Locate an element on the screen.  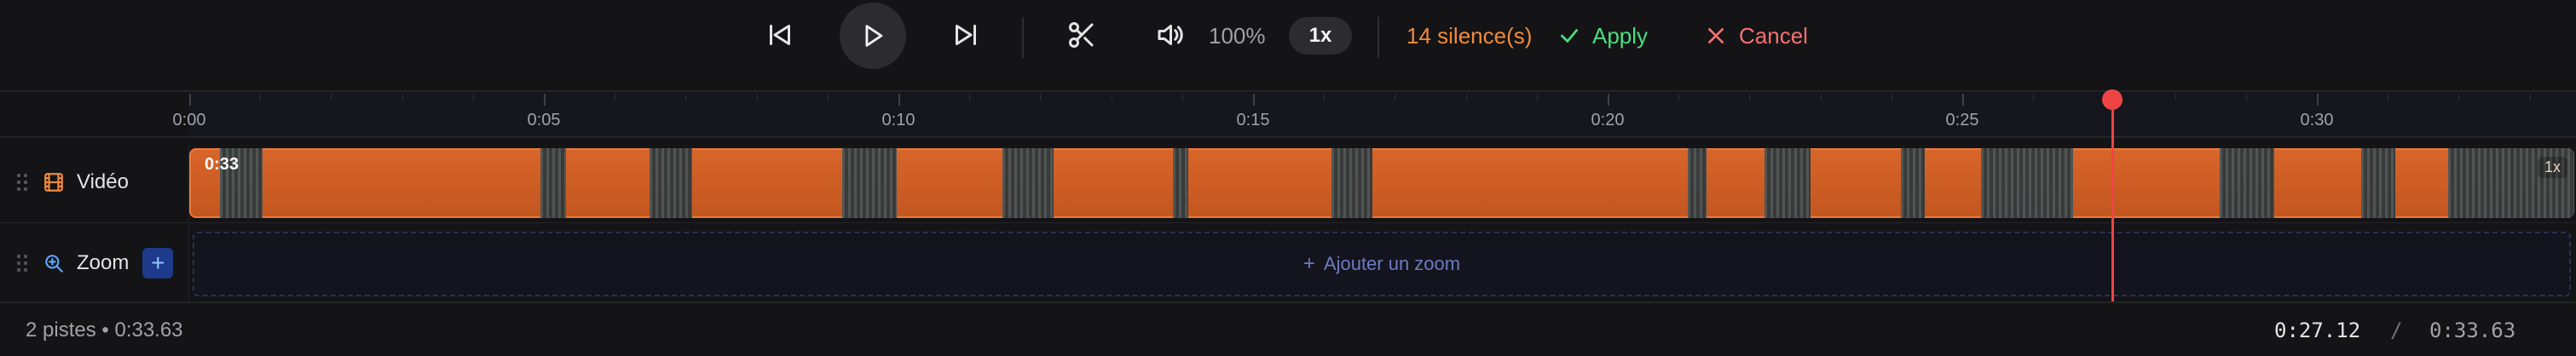
track-header-zoom: Zoom + is located at coordinates (94, 263).